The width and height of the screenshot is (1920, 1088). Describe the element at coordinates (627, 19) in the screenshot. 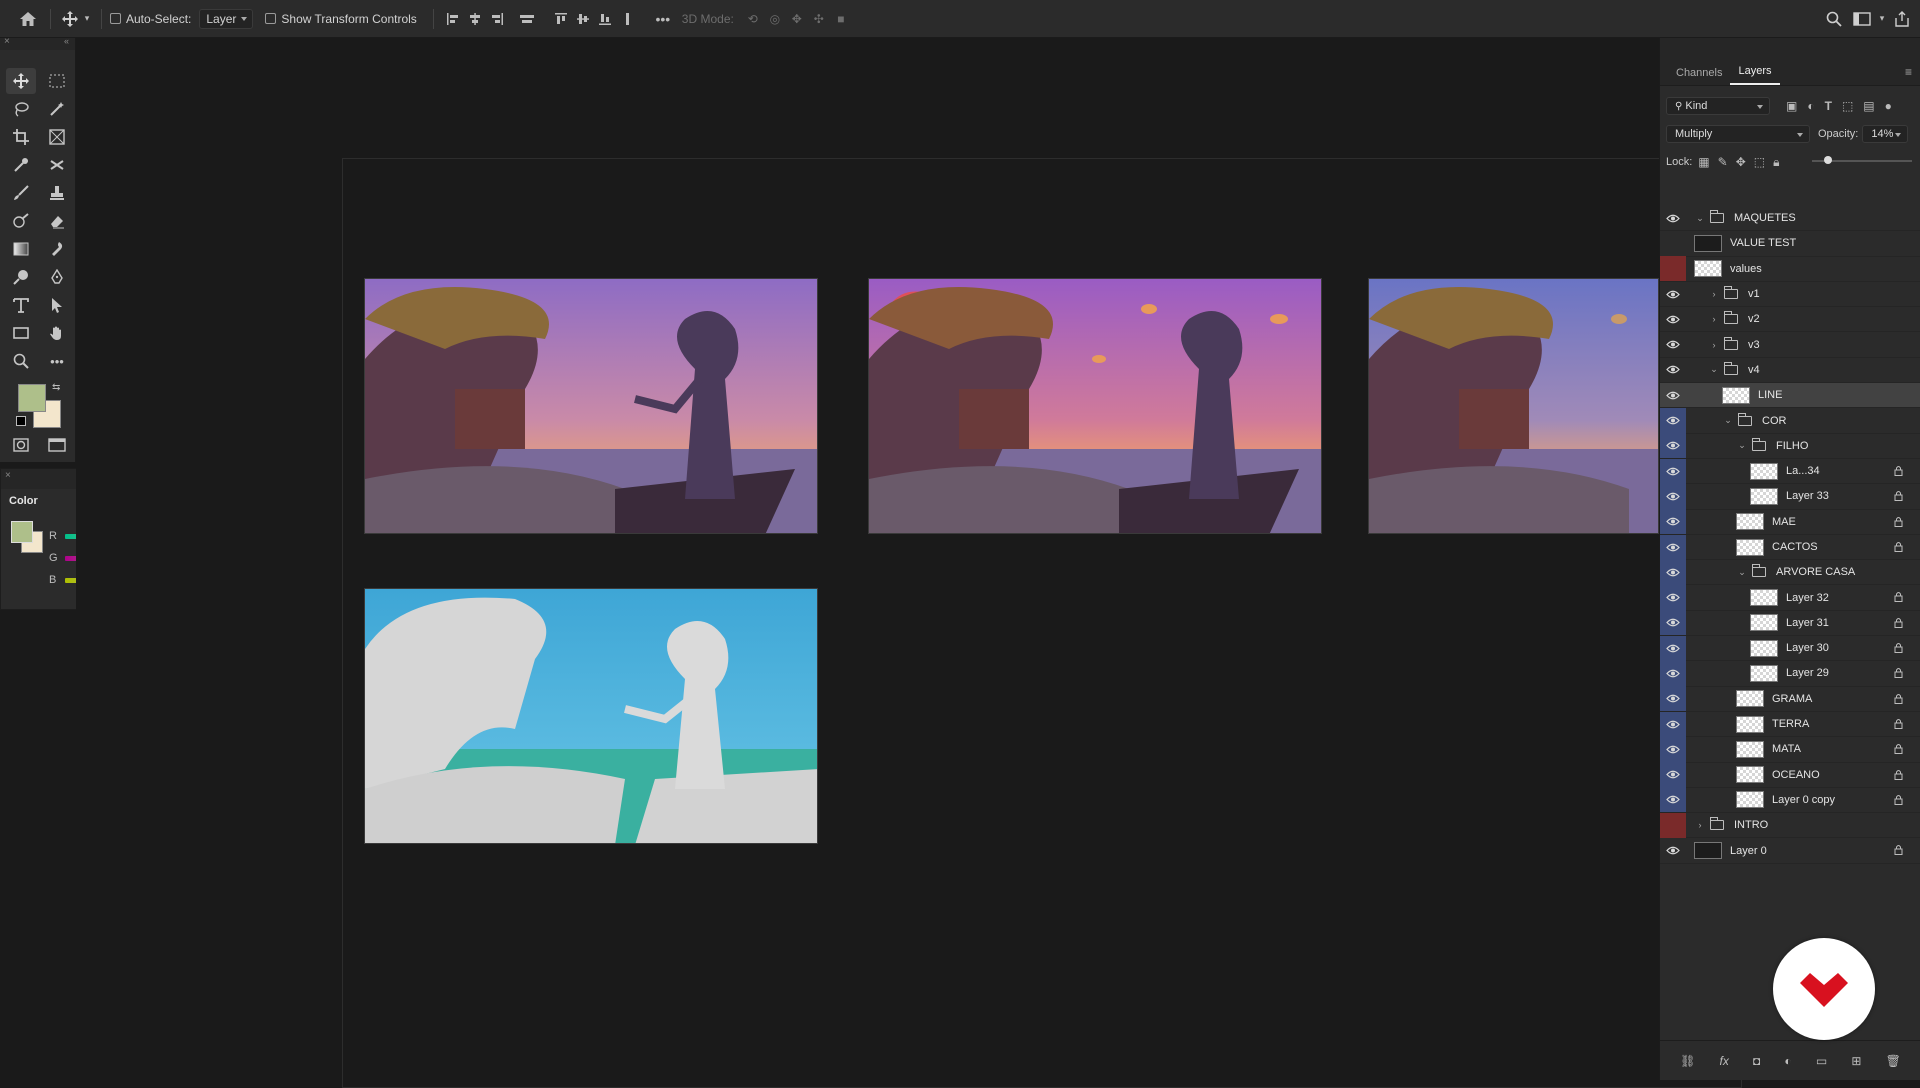

I see `distribute-vertical-icon` at that location.